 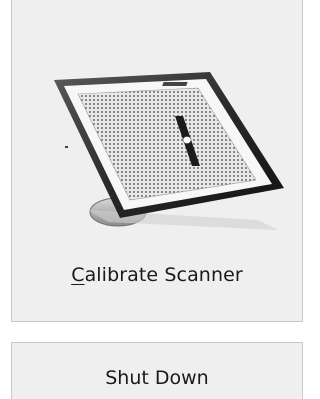 I want to click on calibrate-mnemonic: C, so click(x=78, y=275).